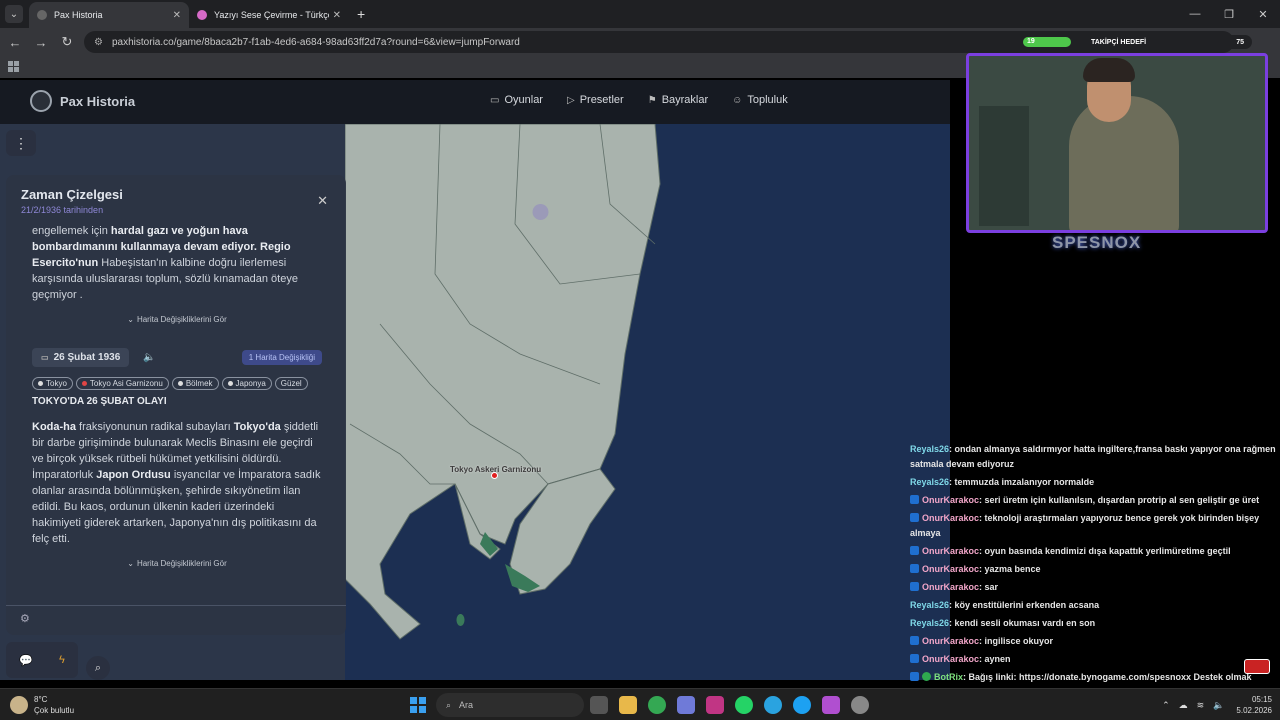 The width and height of the screenshot is (1280, 720). I want to click on back-icon: ←, so click(15, 42).